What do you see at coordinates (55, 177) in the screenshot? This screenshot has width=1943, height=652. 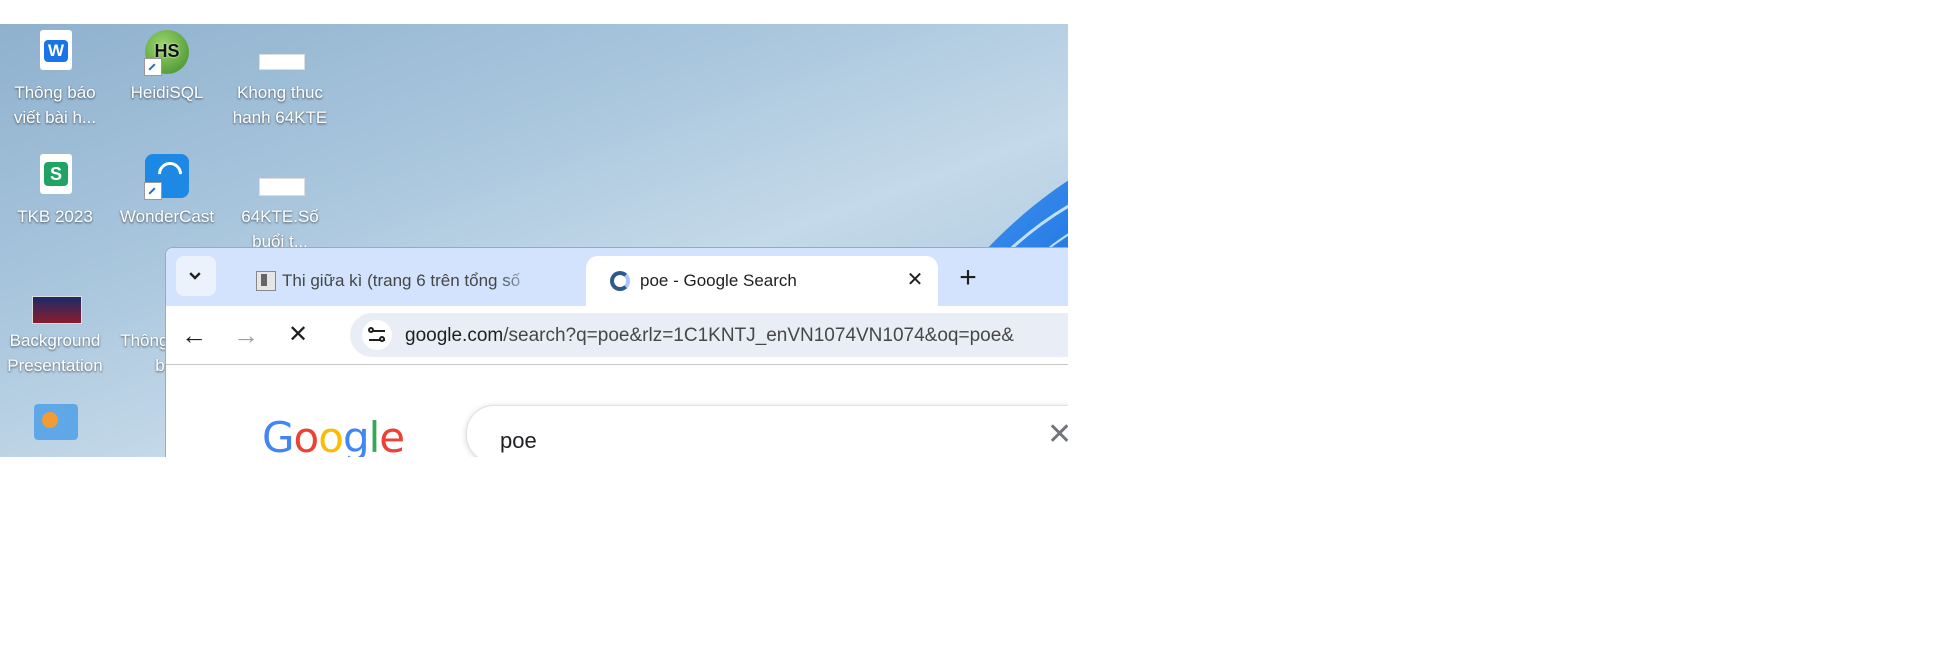 I see `wps-spreadsheet-icon: S` at bounding box center [55, 177].